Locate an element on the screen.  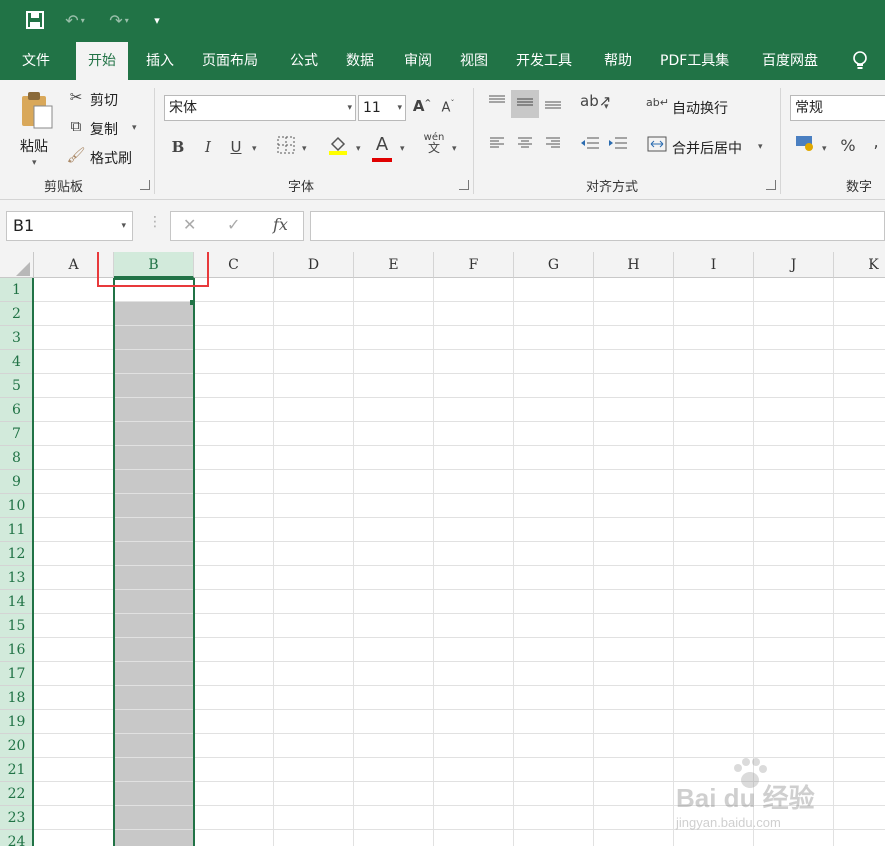
tab-formulas: 公式 is located at coordinates (304, 61).